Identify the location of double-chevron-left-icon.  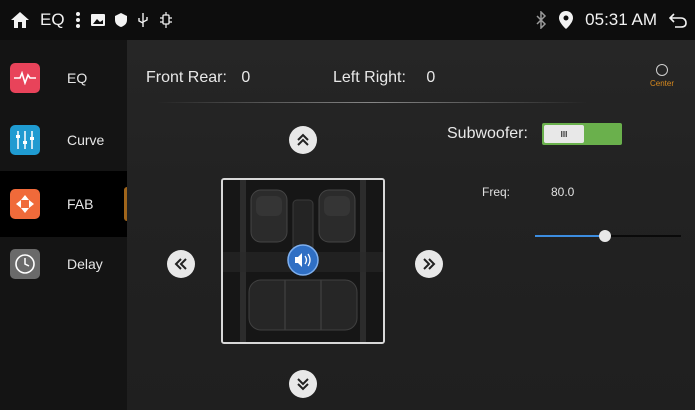
(181, 264).